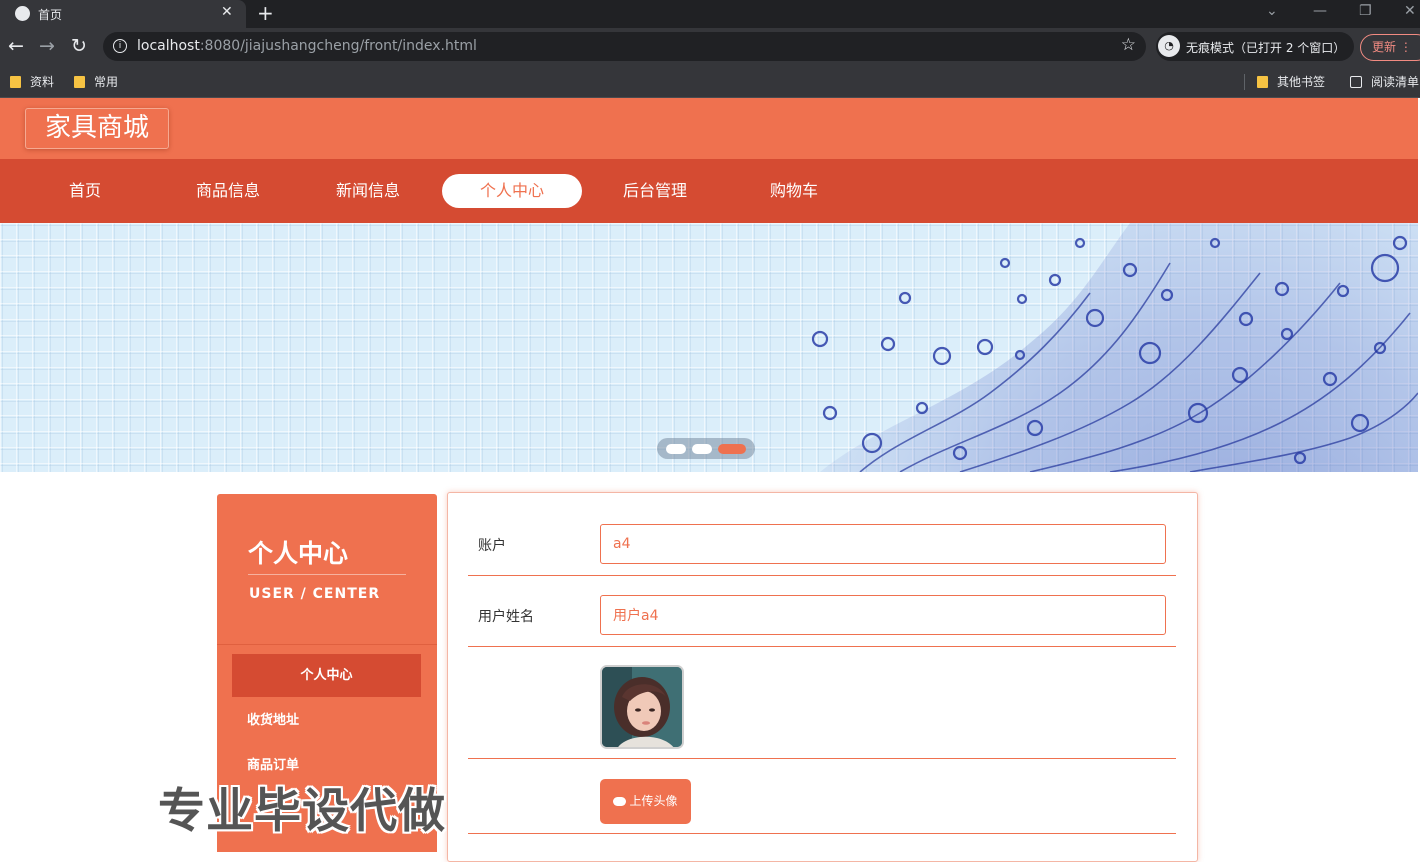  Describe the element at coordinates (492, 546) in the screenshot. I see `account-label: 账户` at that location.